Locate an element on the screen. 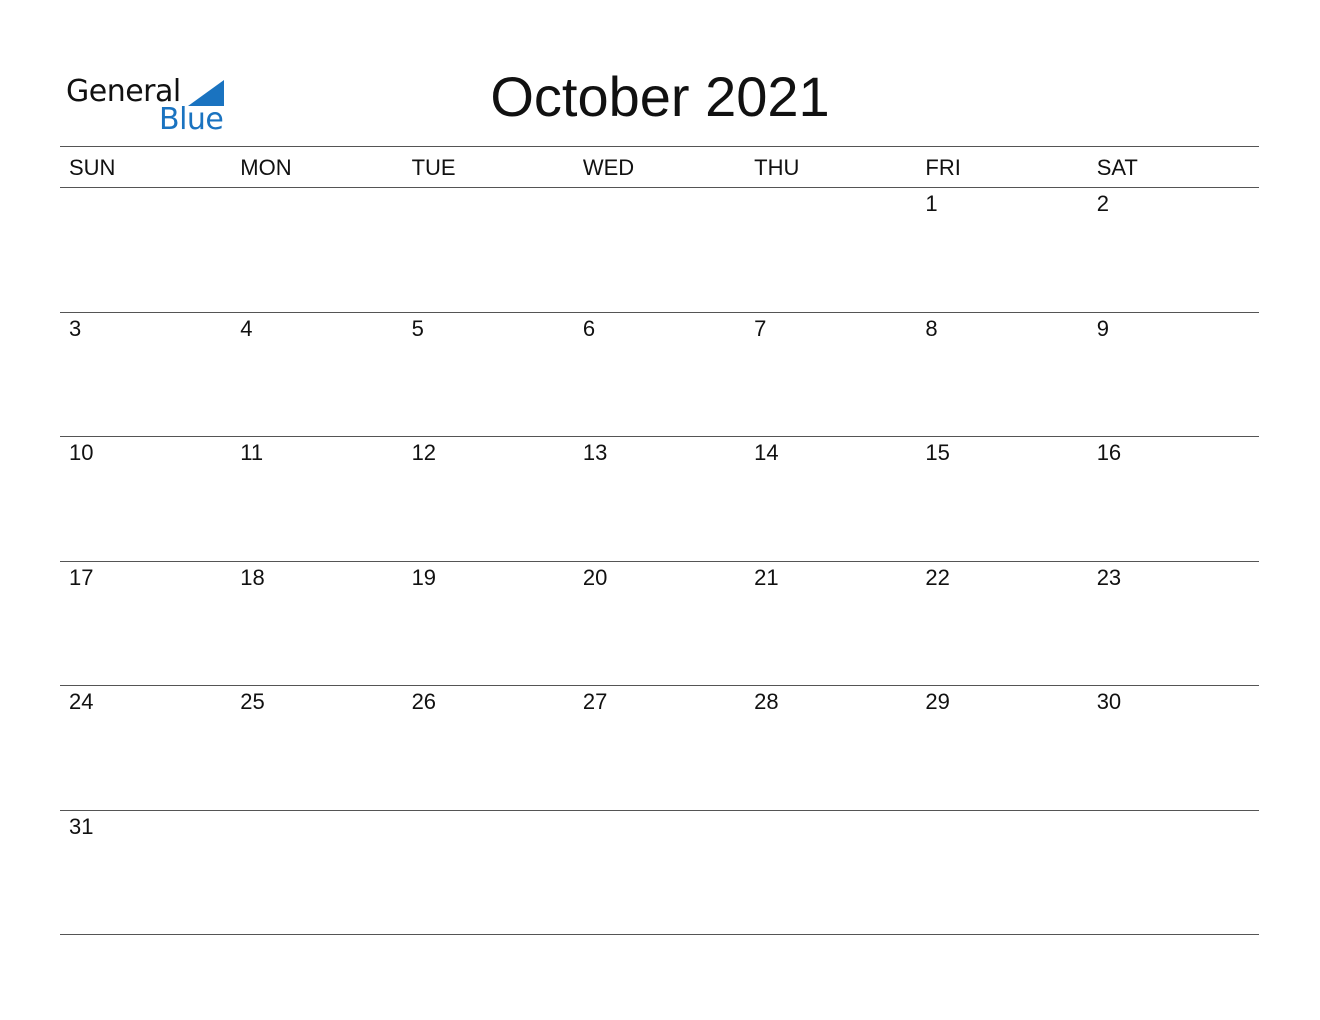 The image size is (1320, 1020). day-cell: 18 is located at coordinates (252, 577).